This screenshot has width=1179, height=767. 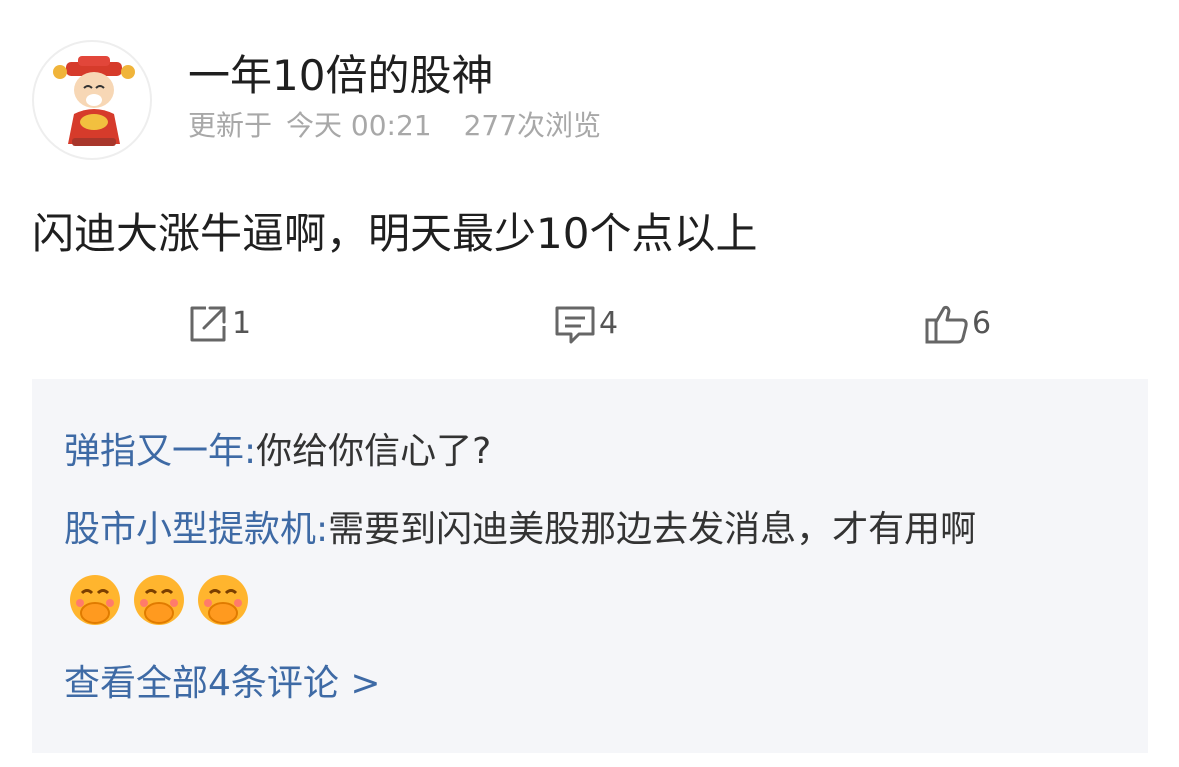 I want to click on post-actions: 1 4 6, so click(x=589, y=324).